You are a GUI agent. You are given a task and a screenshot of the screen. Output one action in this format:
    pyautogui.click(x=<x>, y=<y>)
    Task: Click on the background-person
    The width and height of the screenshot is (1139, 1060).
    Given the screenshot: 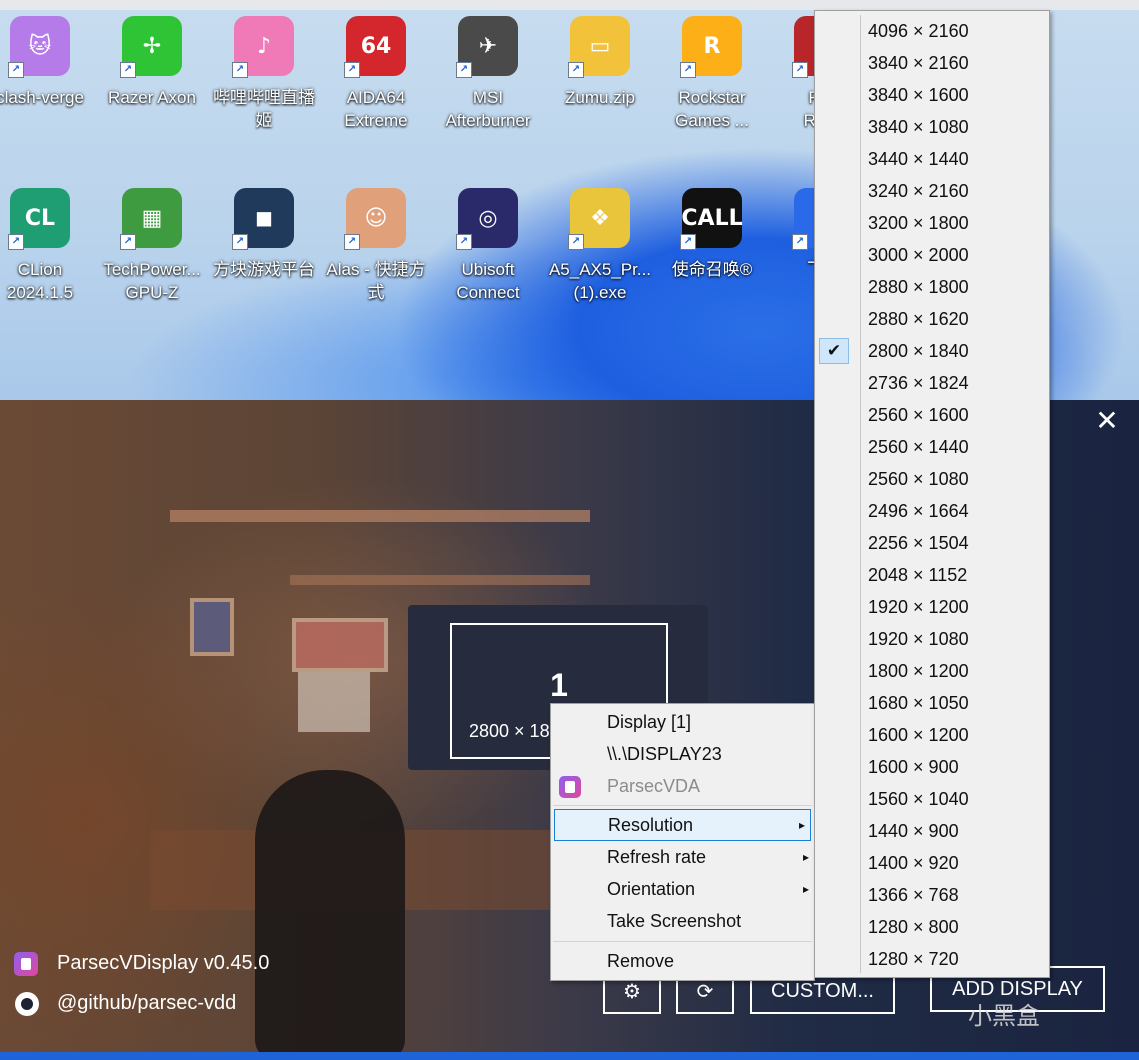 What is the action you would take?
    pyautogui.click(x=330, y=911)
    